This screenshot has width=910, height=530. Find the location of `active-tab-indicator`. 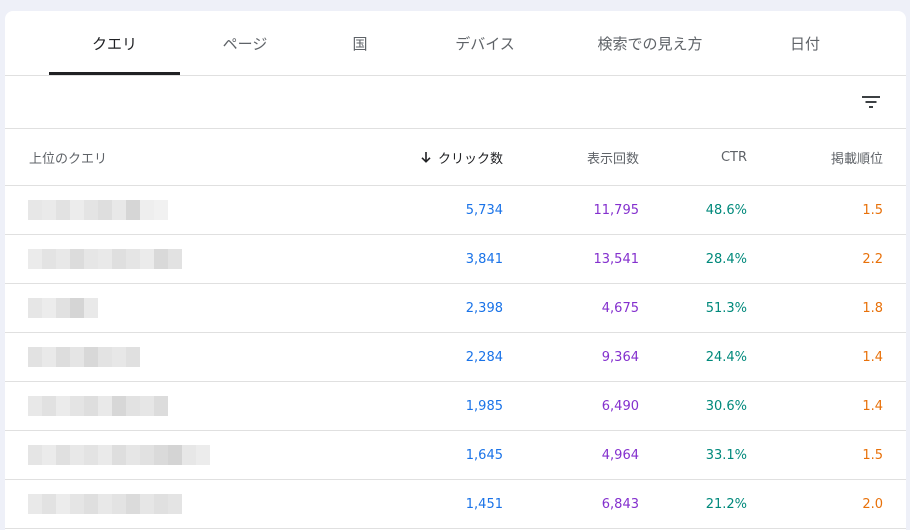

active-tab-indicator is located at coordinates (114, 73).